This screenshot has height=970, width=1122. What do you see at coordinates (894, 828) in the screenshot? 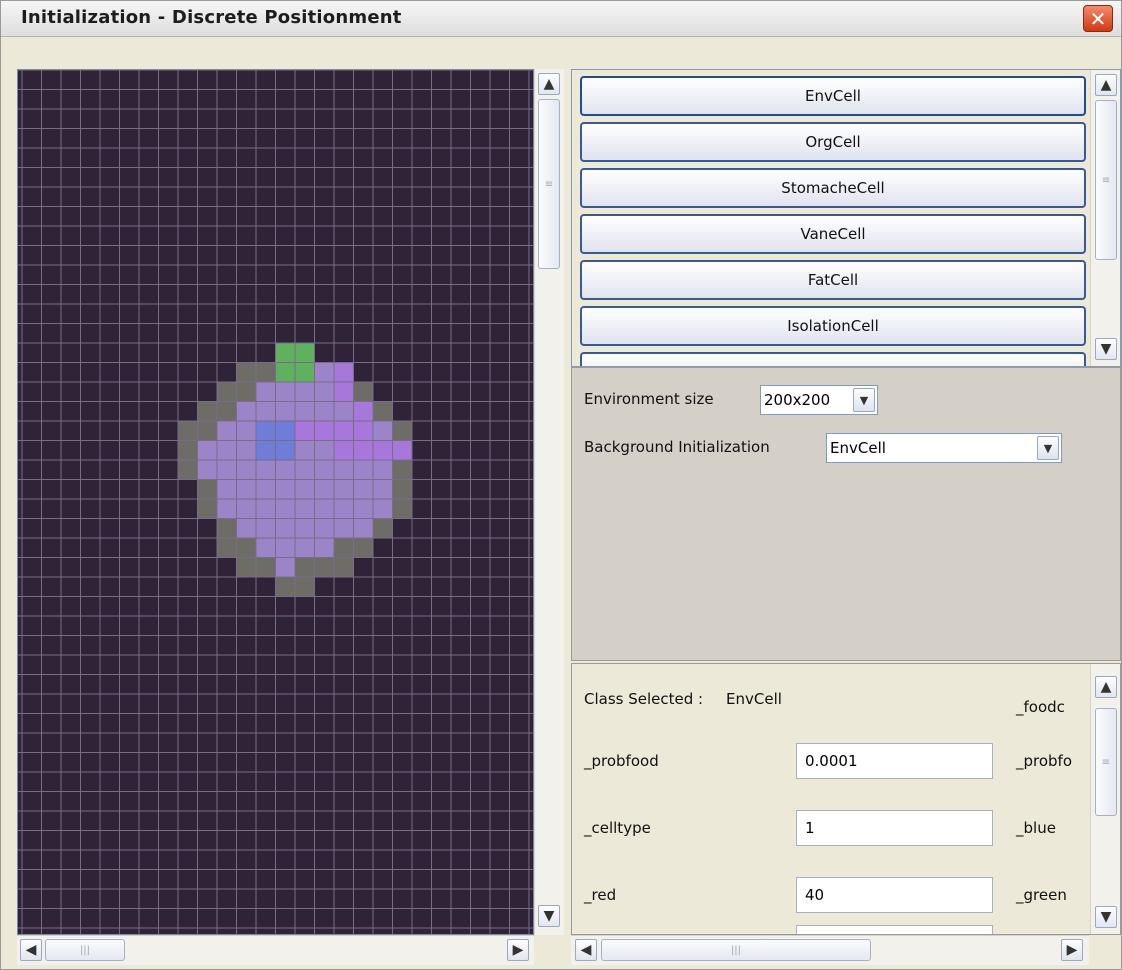
I see `property-field-celltype` at bounding box center [894, 828].